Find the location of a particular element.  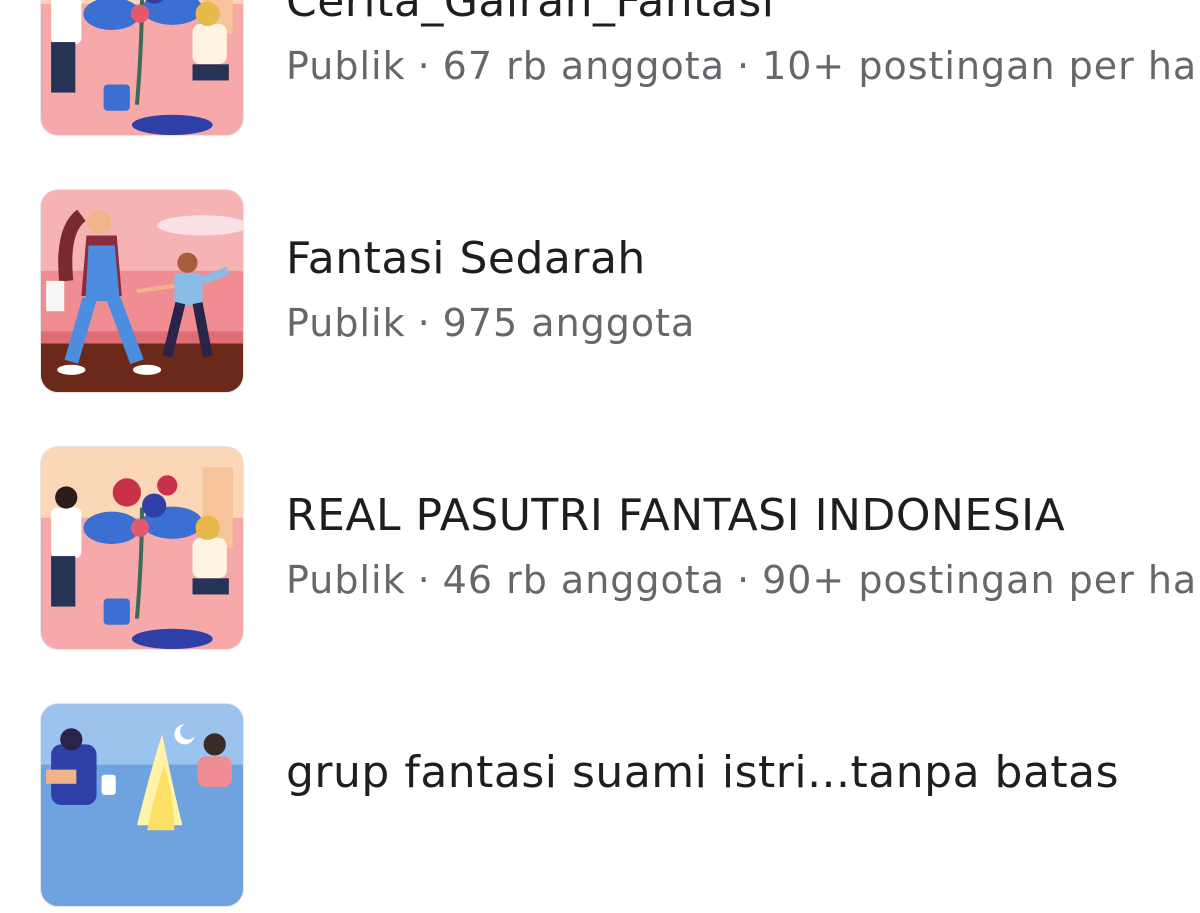

group-name: grup fantasi suami istri...tanpa batas is located at coordinates (703, 772).